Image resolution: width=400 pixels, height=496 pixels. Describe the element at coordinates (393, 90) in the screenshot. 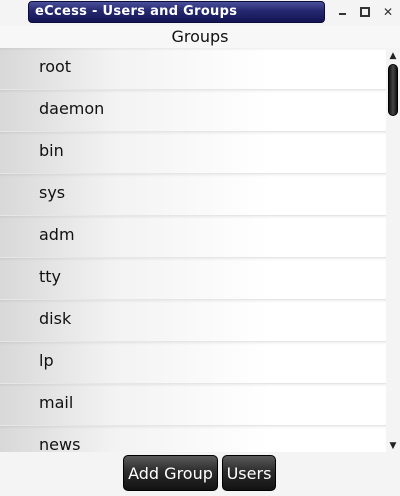

I see `scrollbar-thumb` at that location.